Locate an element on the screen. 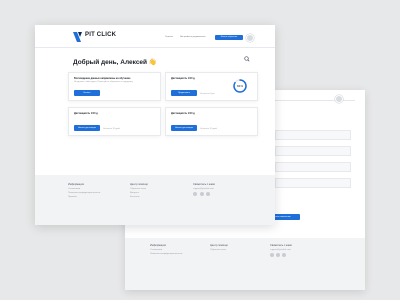 The width and height of the screenshot is (400, 300). nav-link-settings: Настройка и уведомления is located at coordinates (192, 37).